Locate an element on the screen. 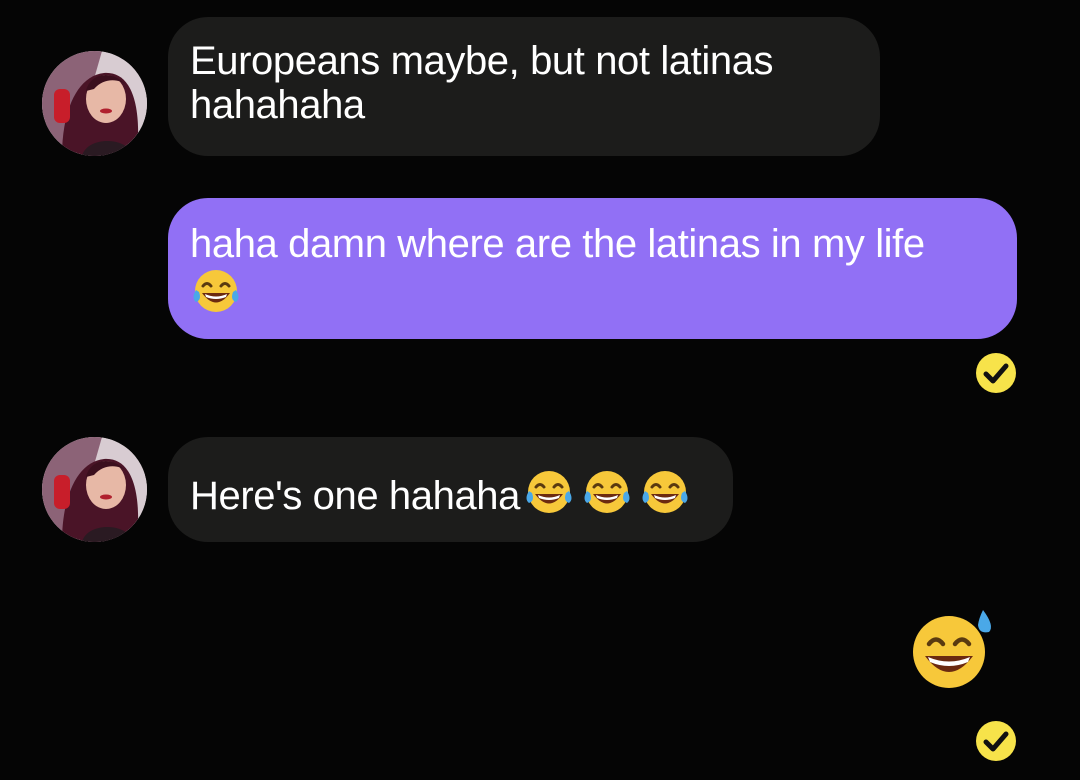  incoming-message-bubble: Here's one hahaha is located at coordinates (450, 489).